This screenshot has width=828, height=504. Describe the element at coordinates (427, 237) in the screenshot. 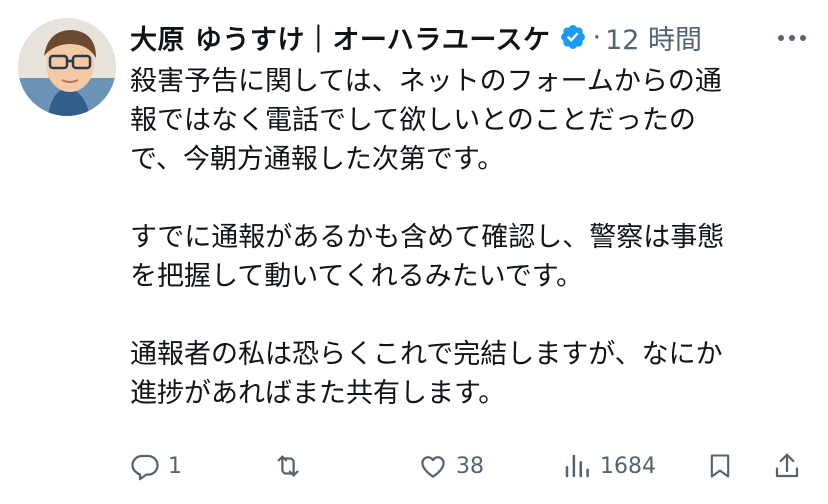

I see `tweet-text-line: すでに通報があるかも含めて確認し、警察は事態` at that location.